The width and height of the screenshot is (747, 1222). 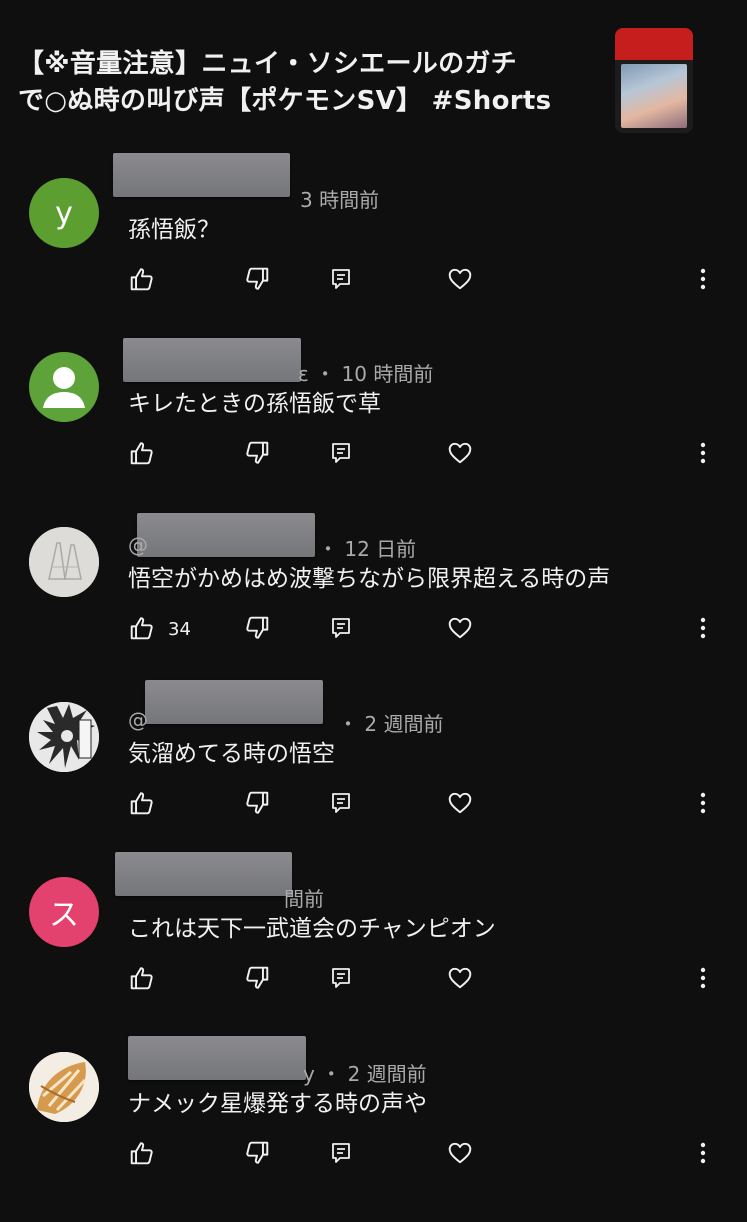 What do you see at coordinates (179, 629) in the screenshot?
I see `like-count: 34` at bounding box center [179, 629].